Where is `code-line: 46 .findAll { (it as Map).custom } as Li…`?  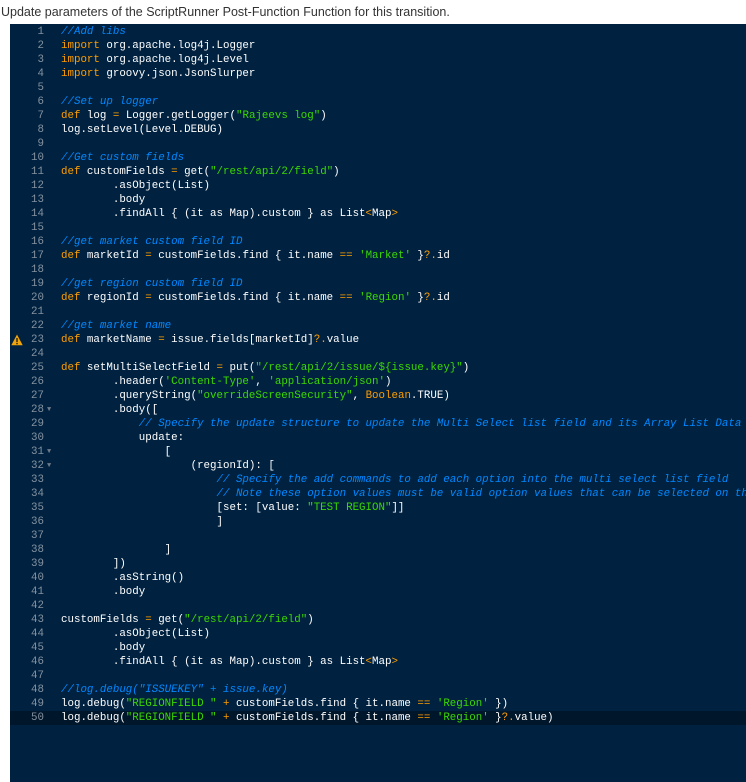 code-line: 46 .findAll { (it as Map).custom } as Li… is located at coordinates (378, 662).